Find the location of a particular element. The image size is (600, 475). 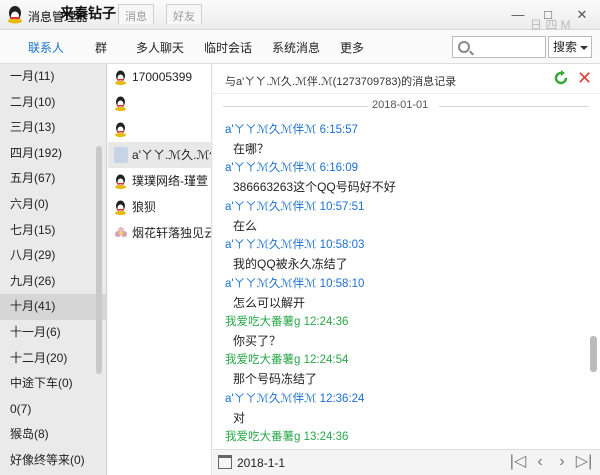

month-item: 五月(67) is located at coordinates (53, 179).